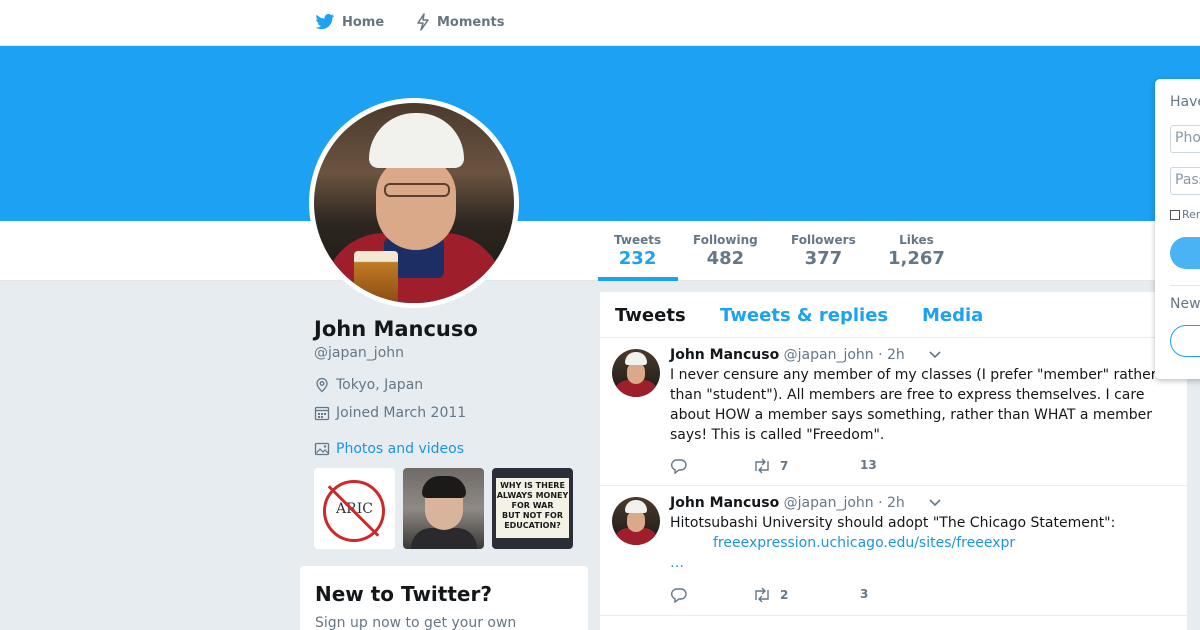 This screenshot has width=1200, height=630. Describe the element at coordinates (1185, 285) in the screenshot. I see `login-divider` at that location.